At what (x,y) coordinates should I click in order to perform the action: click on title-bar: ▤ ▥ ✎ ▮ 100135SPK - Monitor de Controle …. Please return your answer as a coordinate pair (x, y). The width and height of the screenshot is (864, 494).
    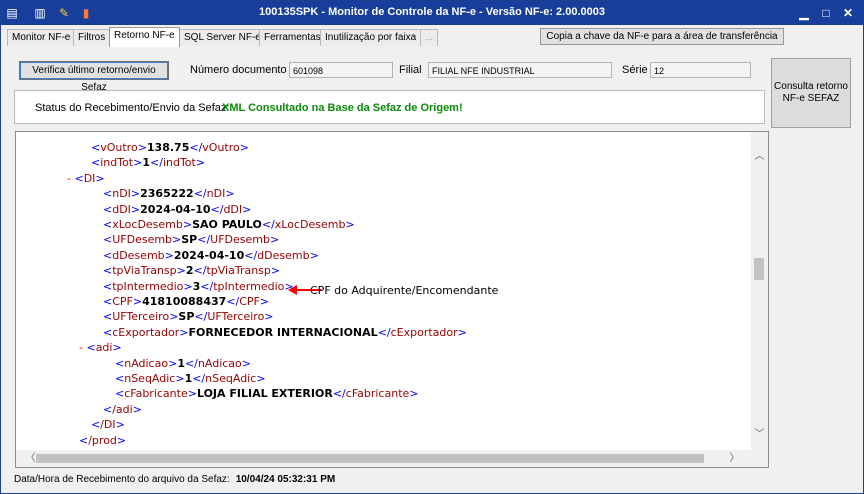
    Looking at the image, I should click on (432, 13).